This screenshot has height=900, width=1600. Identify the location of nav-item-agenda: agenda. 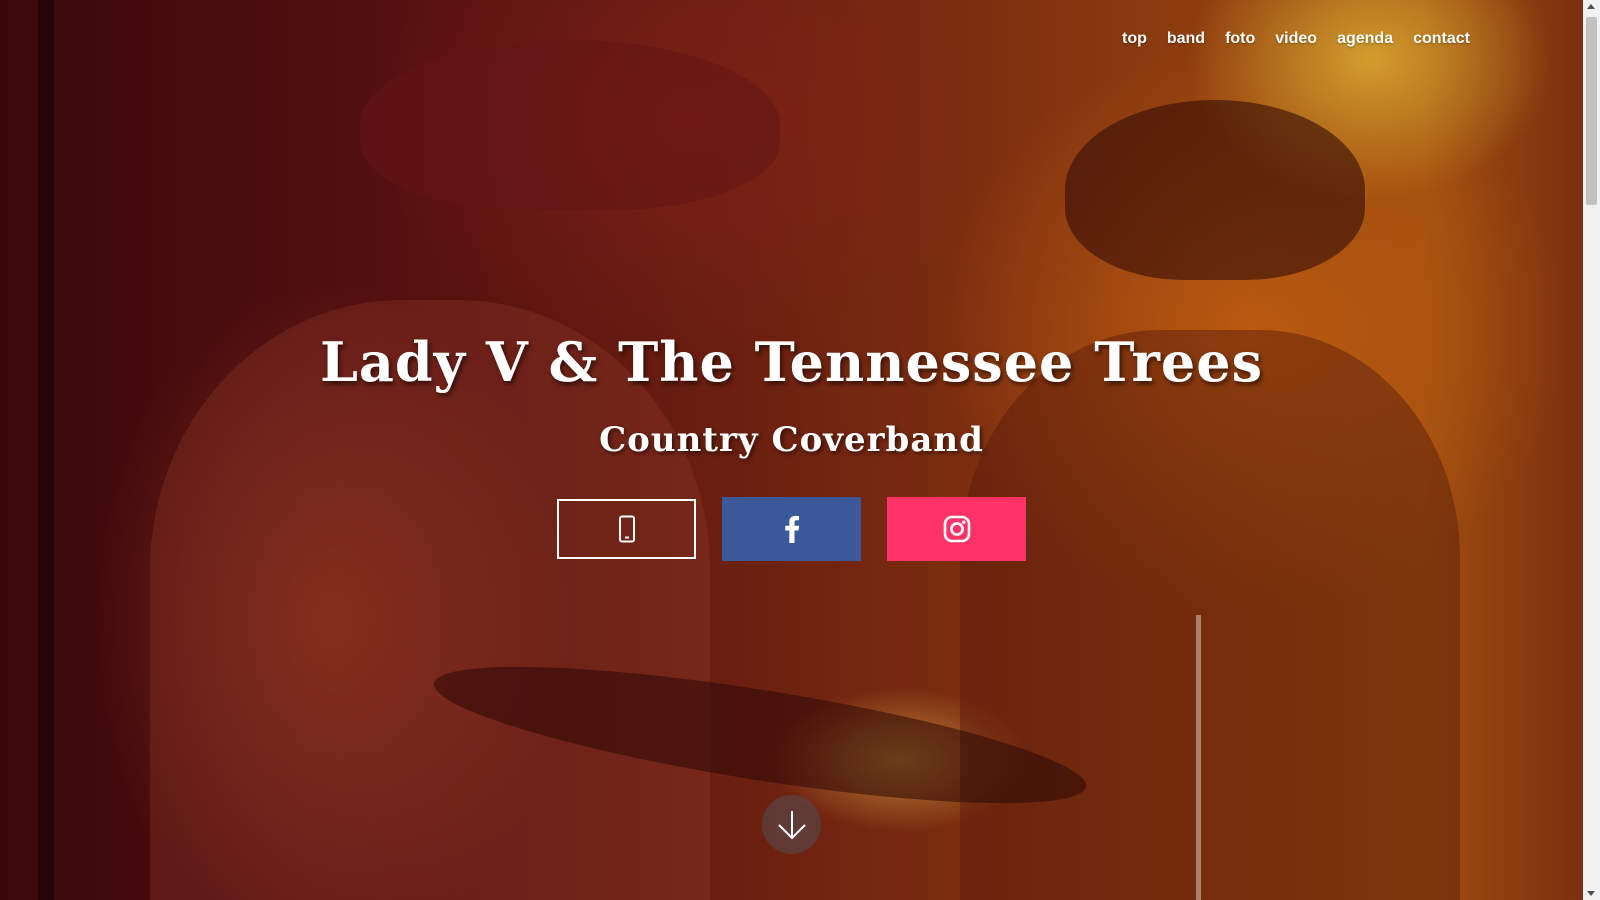
(1365, 39).